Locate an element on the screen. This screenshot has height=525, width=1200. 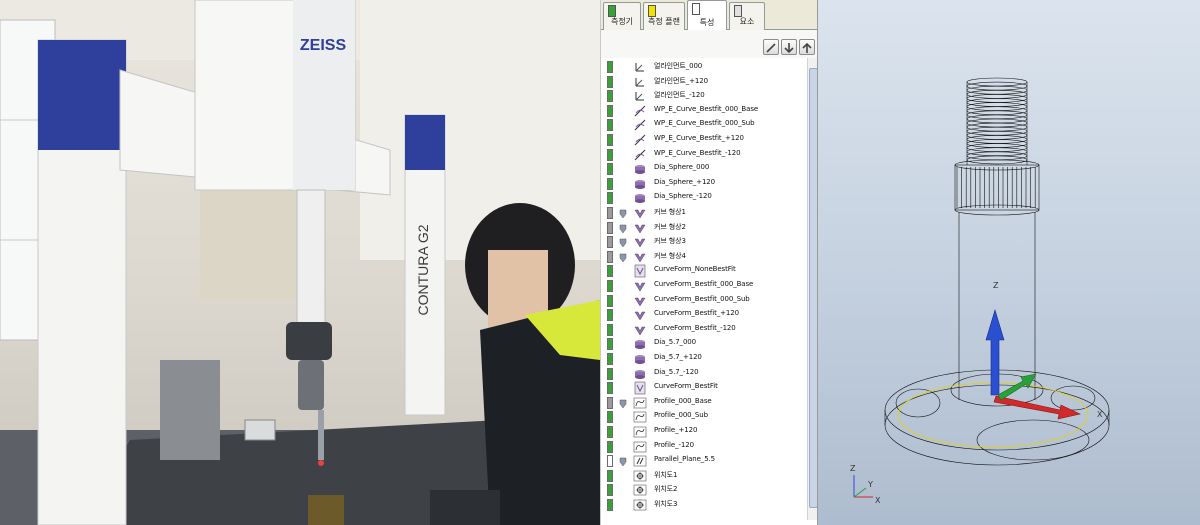
zeiss-logo: ZEISS is located at coordinates (323, 45).